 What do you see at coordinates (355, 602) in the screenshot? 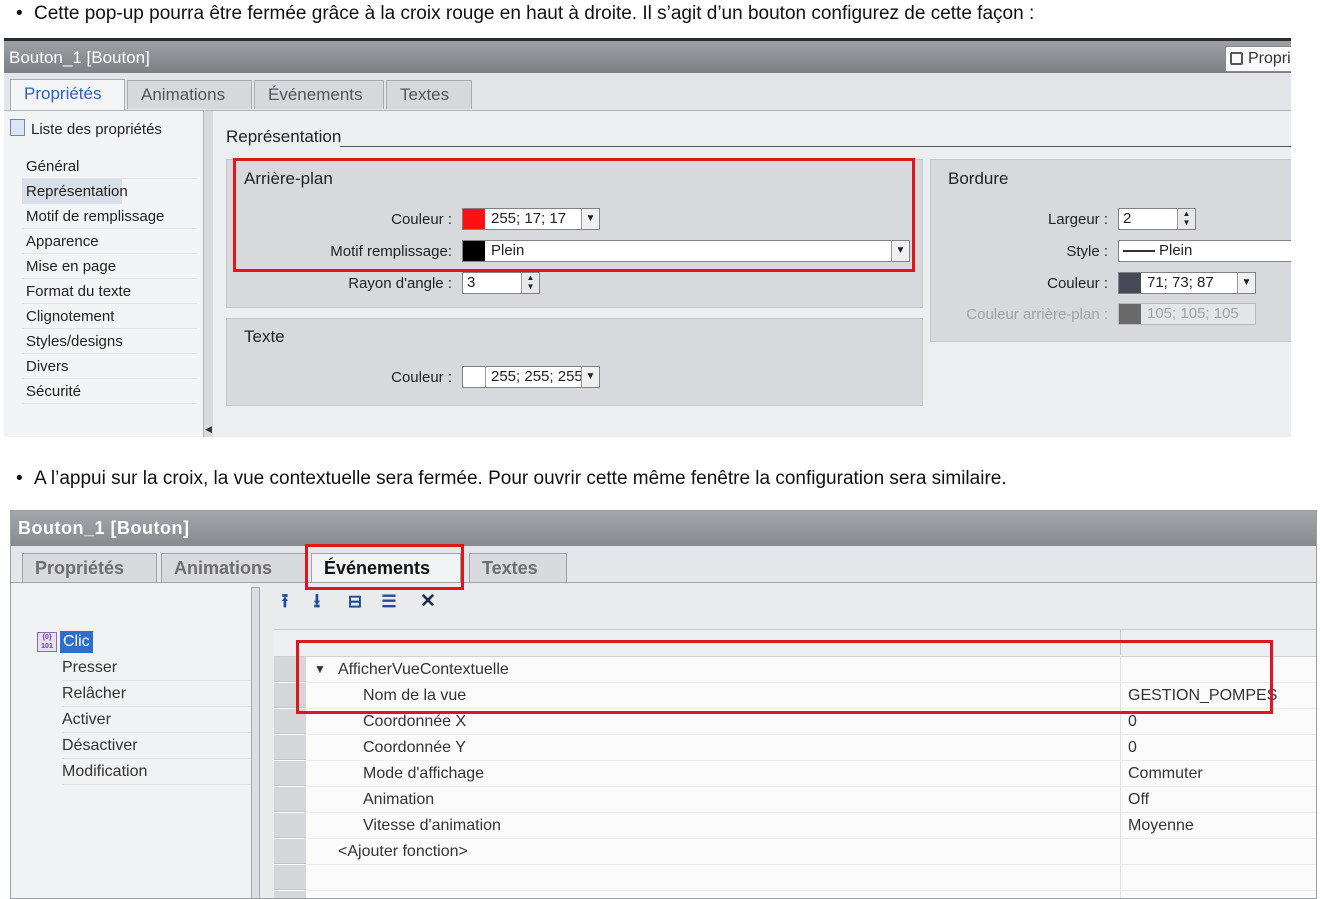
I see `group-icon: ⊟` at bounding box center [355, 602].